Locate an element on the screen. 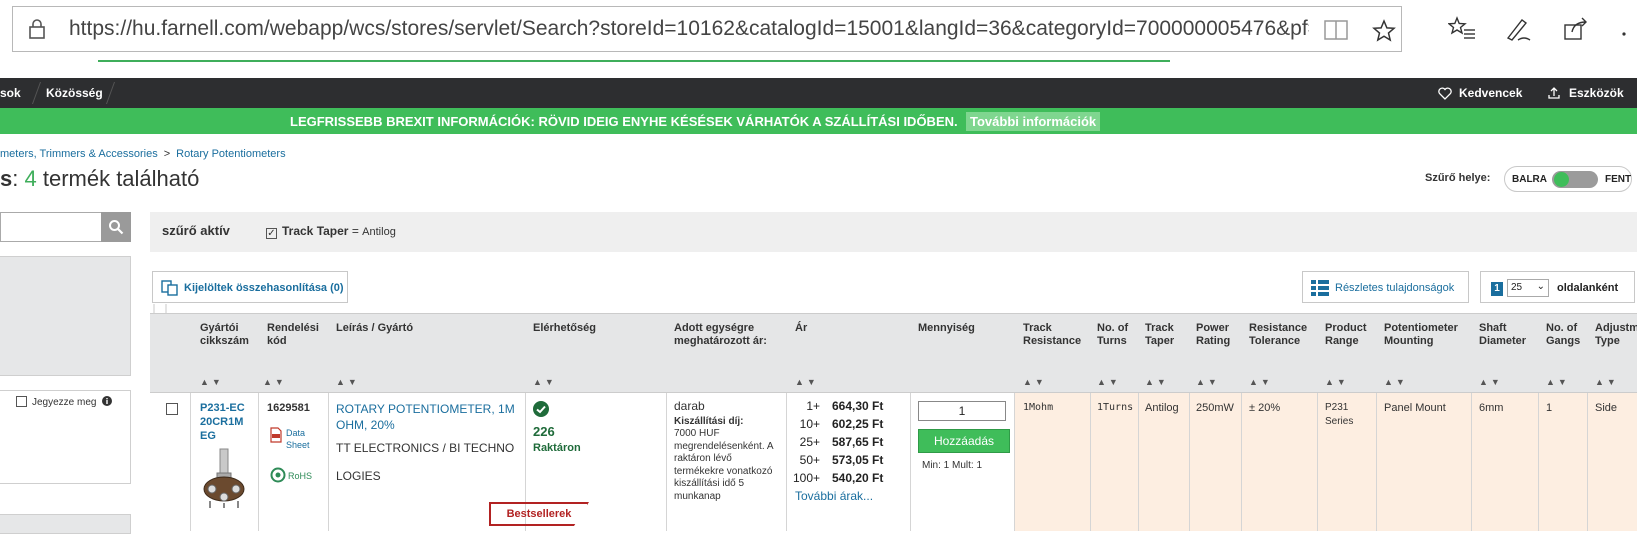 The image size is (1637, 534). nav-item-favorites: Kedvencek is located at coordinates (1490, 93).